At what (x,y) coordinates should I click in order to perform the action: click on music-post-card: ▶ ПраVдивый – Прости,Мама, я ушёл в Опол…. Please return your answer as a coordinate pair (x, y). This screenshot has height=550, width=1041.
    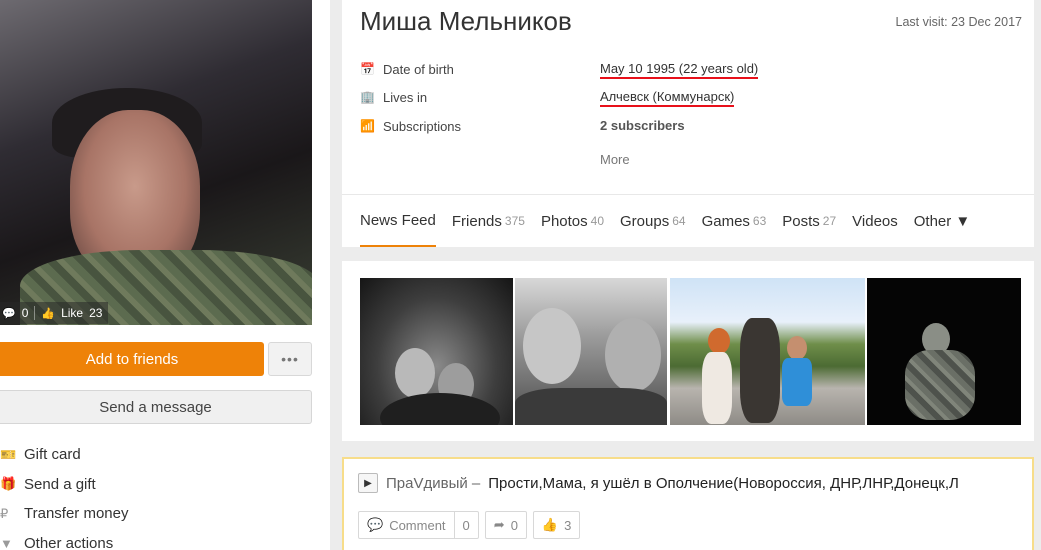
    Looking at the image, I should click on (688, 503).